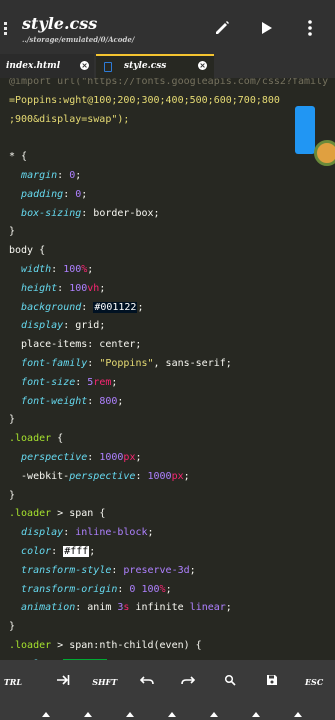 The image size is (335, 720). Describe the element at coordinates (57, 439) in the screenshot. I see `code-token: {` at that location.